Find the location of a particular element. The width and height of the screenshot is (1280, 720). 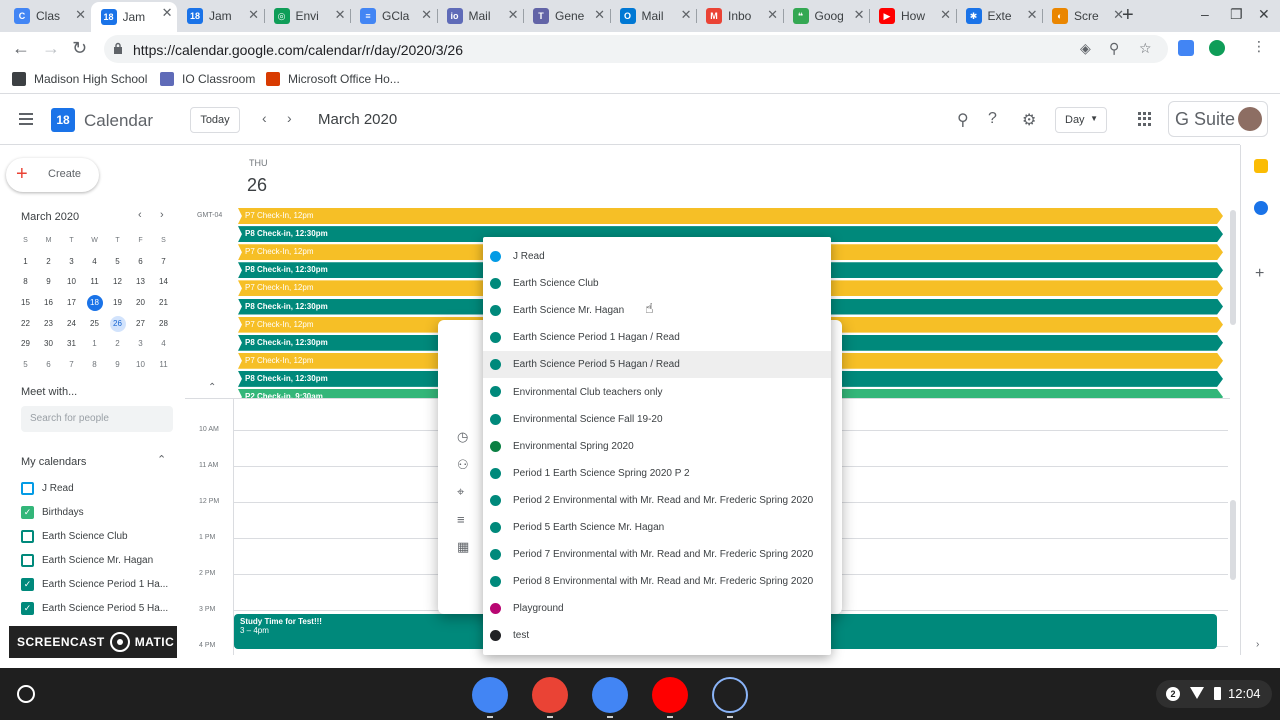

mini-calendar-day: 22 is located at coordinates (25, 326).